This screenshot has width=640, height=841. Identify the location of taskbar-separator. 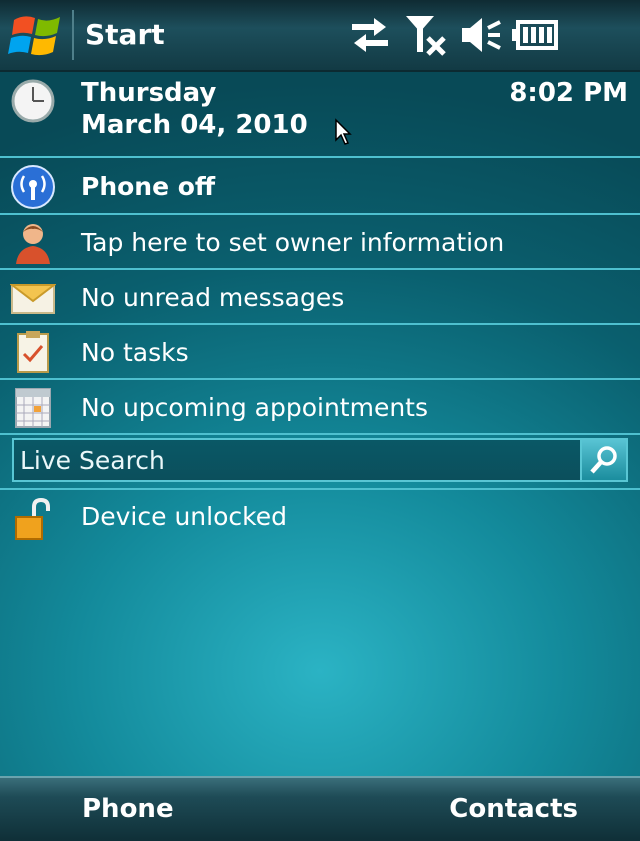
(73, 35).